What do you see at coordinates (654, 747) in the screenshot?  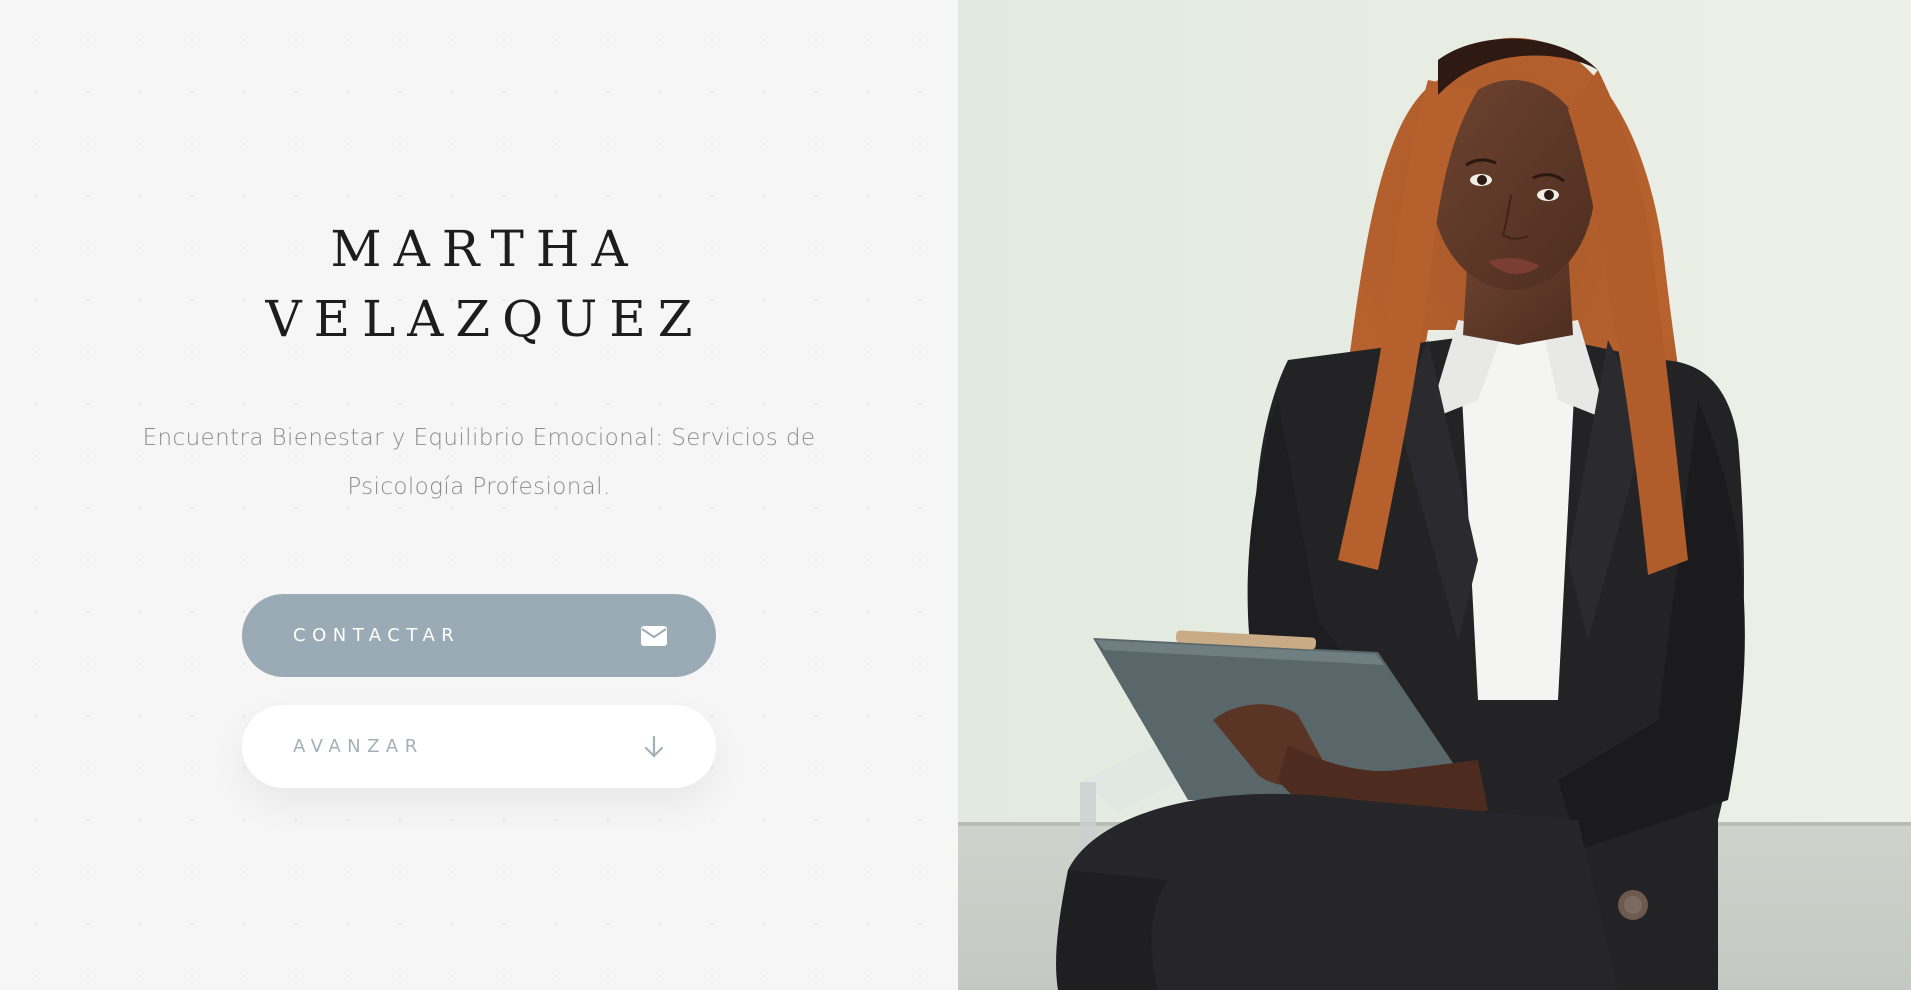 I see `arrow-down-icon` at bounding box center [654, 747].